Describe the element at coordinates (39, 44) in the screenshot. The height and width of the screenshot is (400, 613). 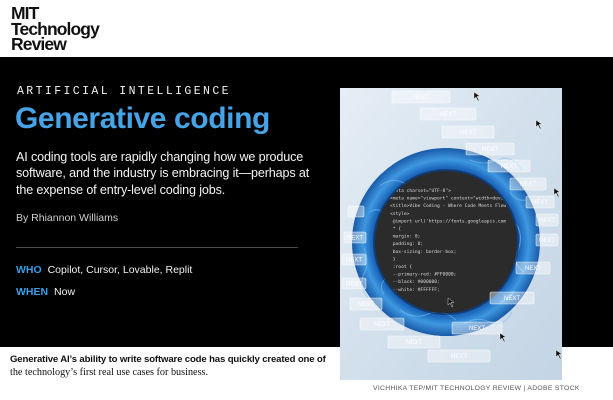
I see `logo-line-3: Review` at that location.